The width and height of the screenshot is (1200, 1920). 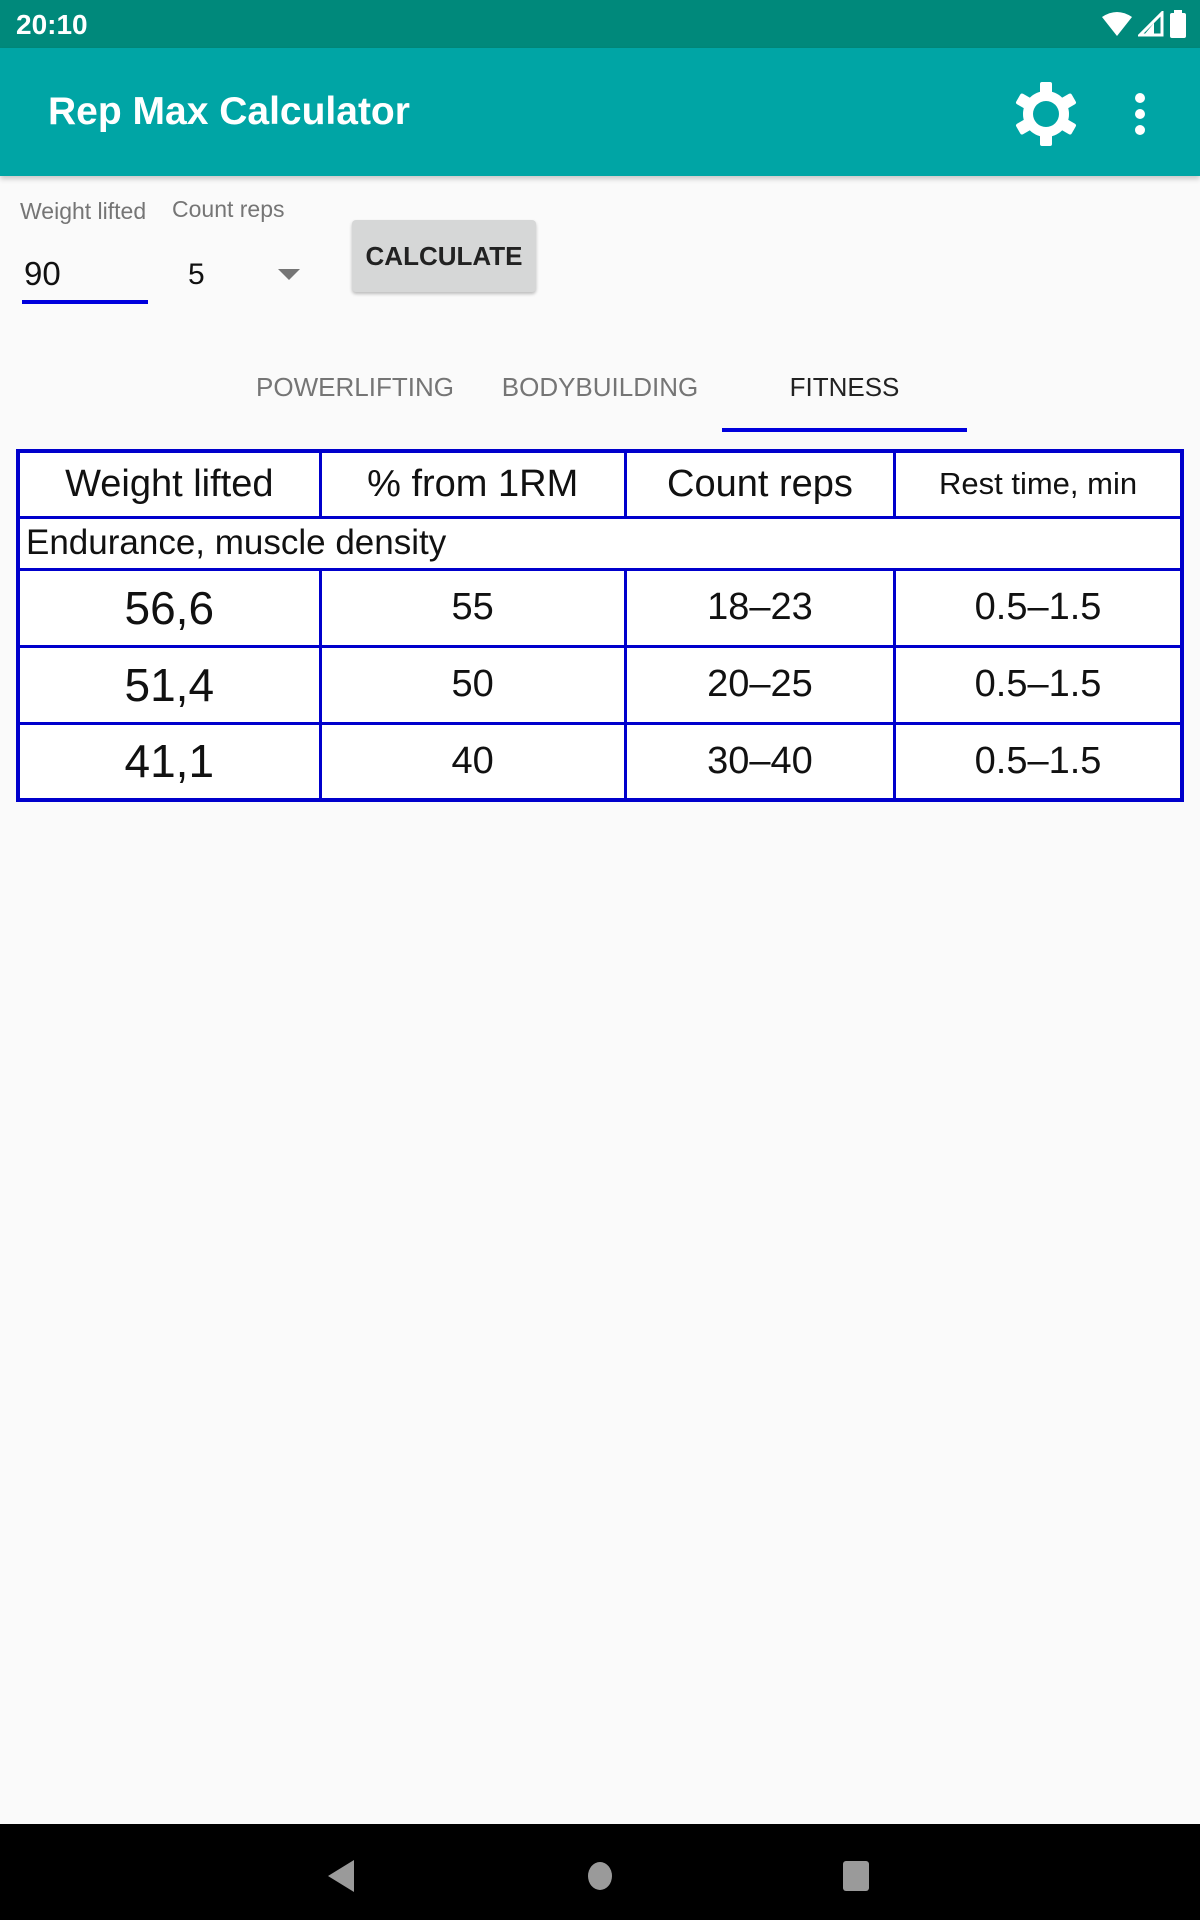 I want to click on header-reps: Count reps, so click(x=760, y=484).